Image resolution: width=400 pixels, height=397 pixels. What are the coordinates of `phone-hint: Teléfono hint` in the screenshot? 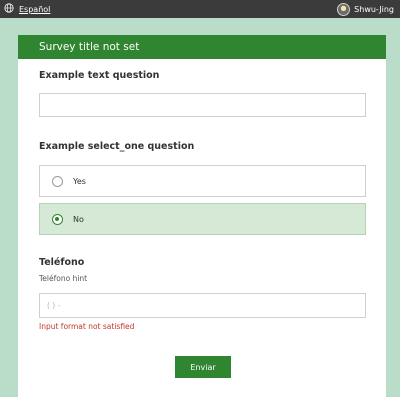 It's located at (63, 278).